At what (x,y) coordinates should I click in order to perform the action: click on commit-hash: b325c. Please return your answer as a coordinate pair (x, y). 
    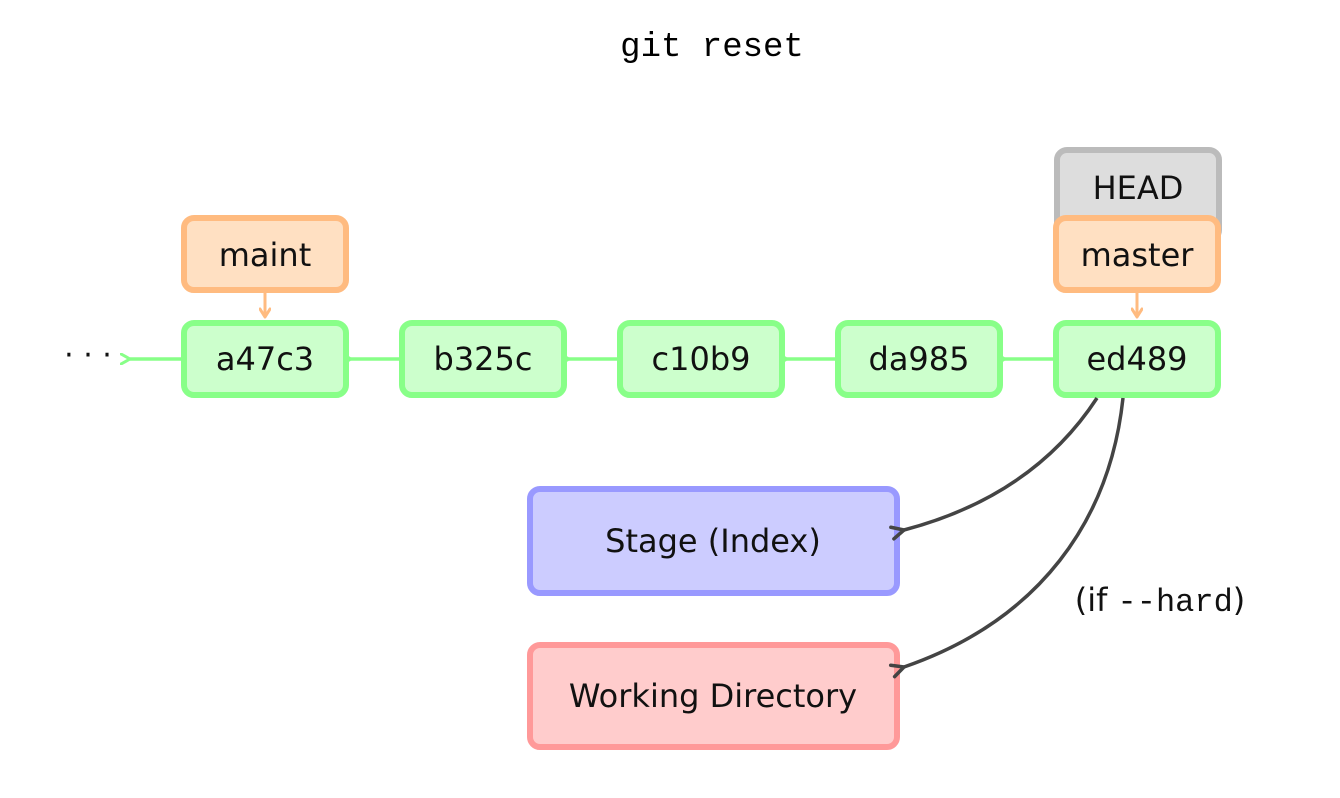
    Looking at the image, I should click on (483, 359).